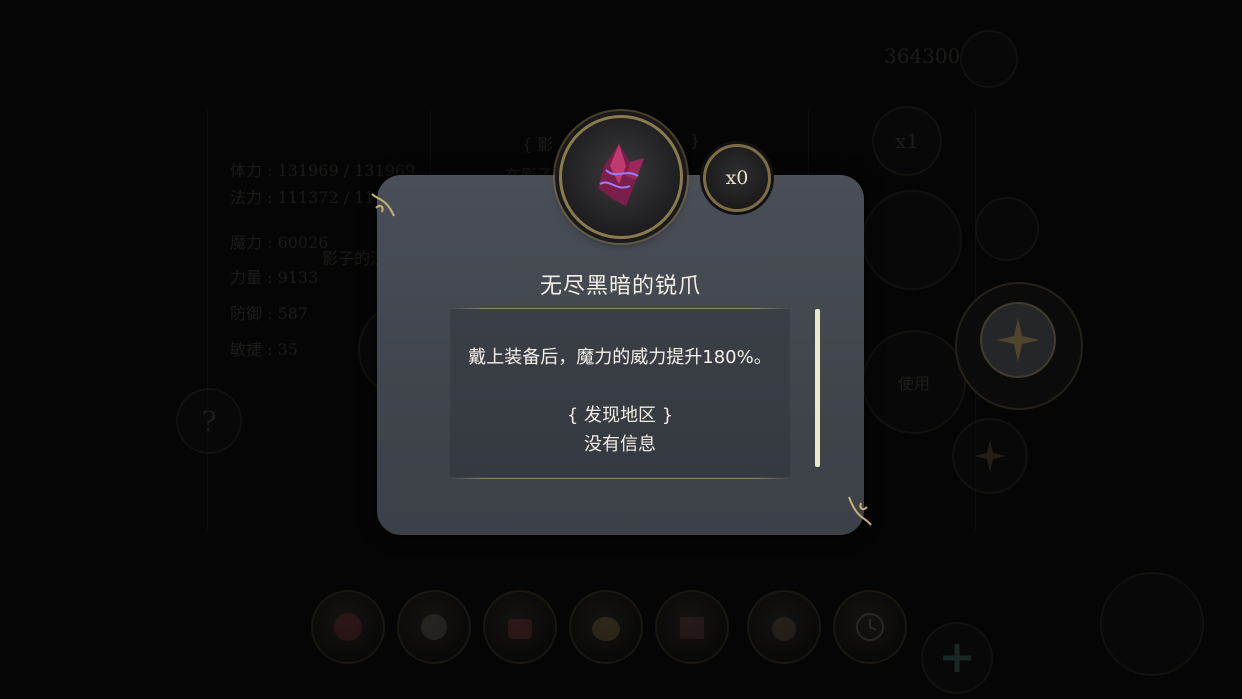  I want to click on discovery-region-value: 没有信息, so click(620, 444).